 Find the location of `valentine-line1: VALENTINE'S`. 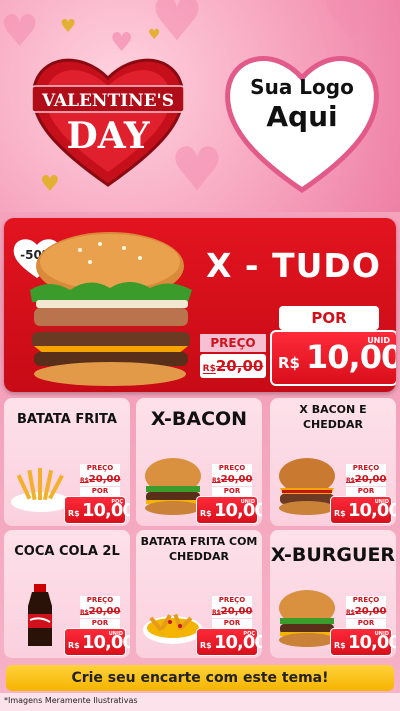

valentine-line1: VALENTINE'S is located at coordinates (107, 101).